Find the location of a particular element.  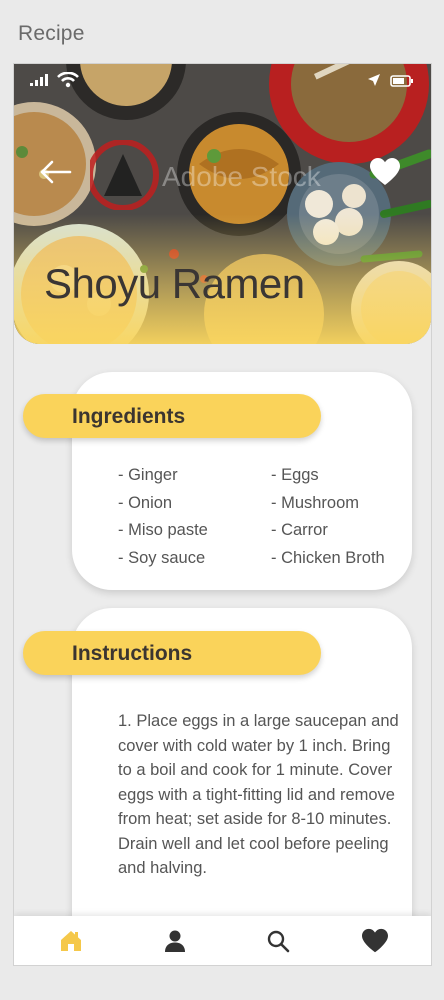

svg-text: Adobe Stock is located at coordinates (242, 176).